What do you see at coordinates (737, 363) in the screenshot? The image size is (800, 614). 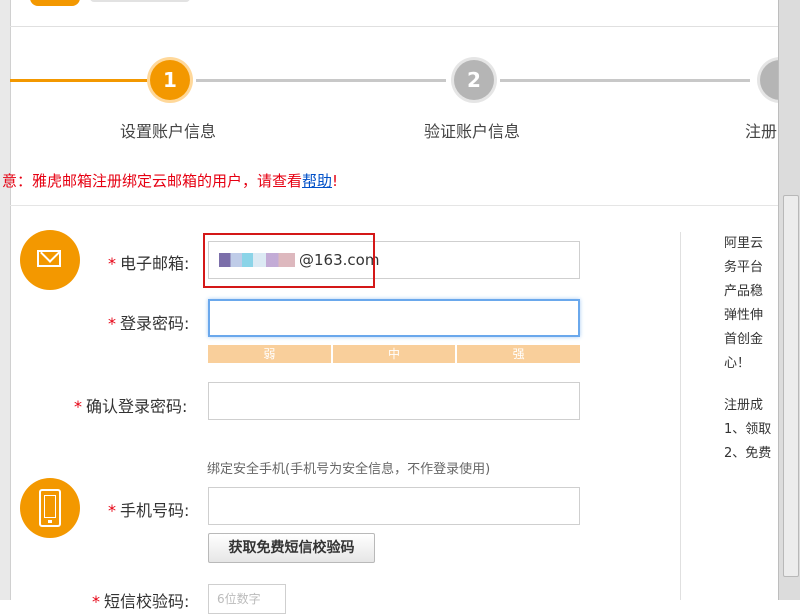 I see `sidebar-line: 心！` at bounding box center [737, 363].